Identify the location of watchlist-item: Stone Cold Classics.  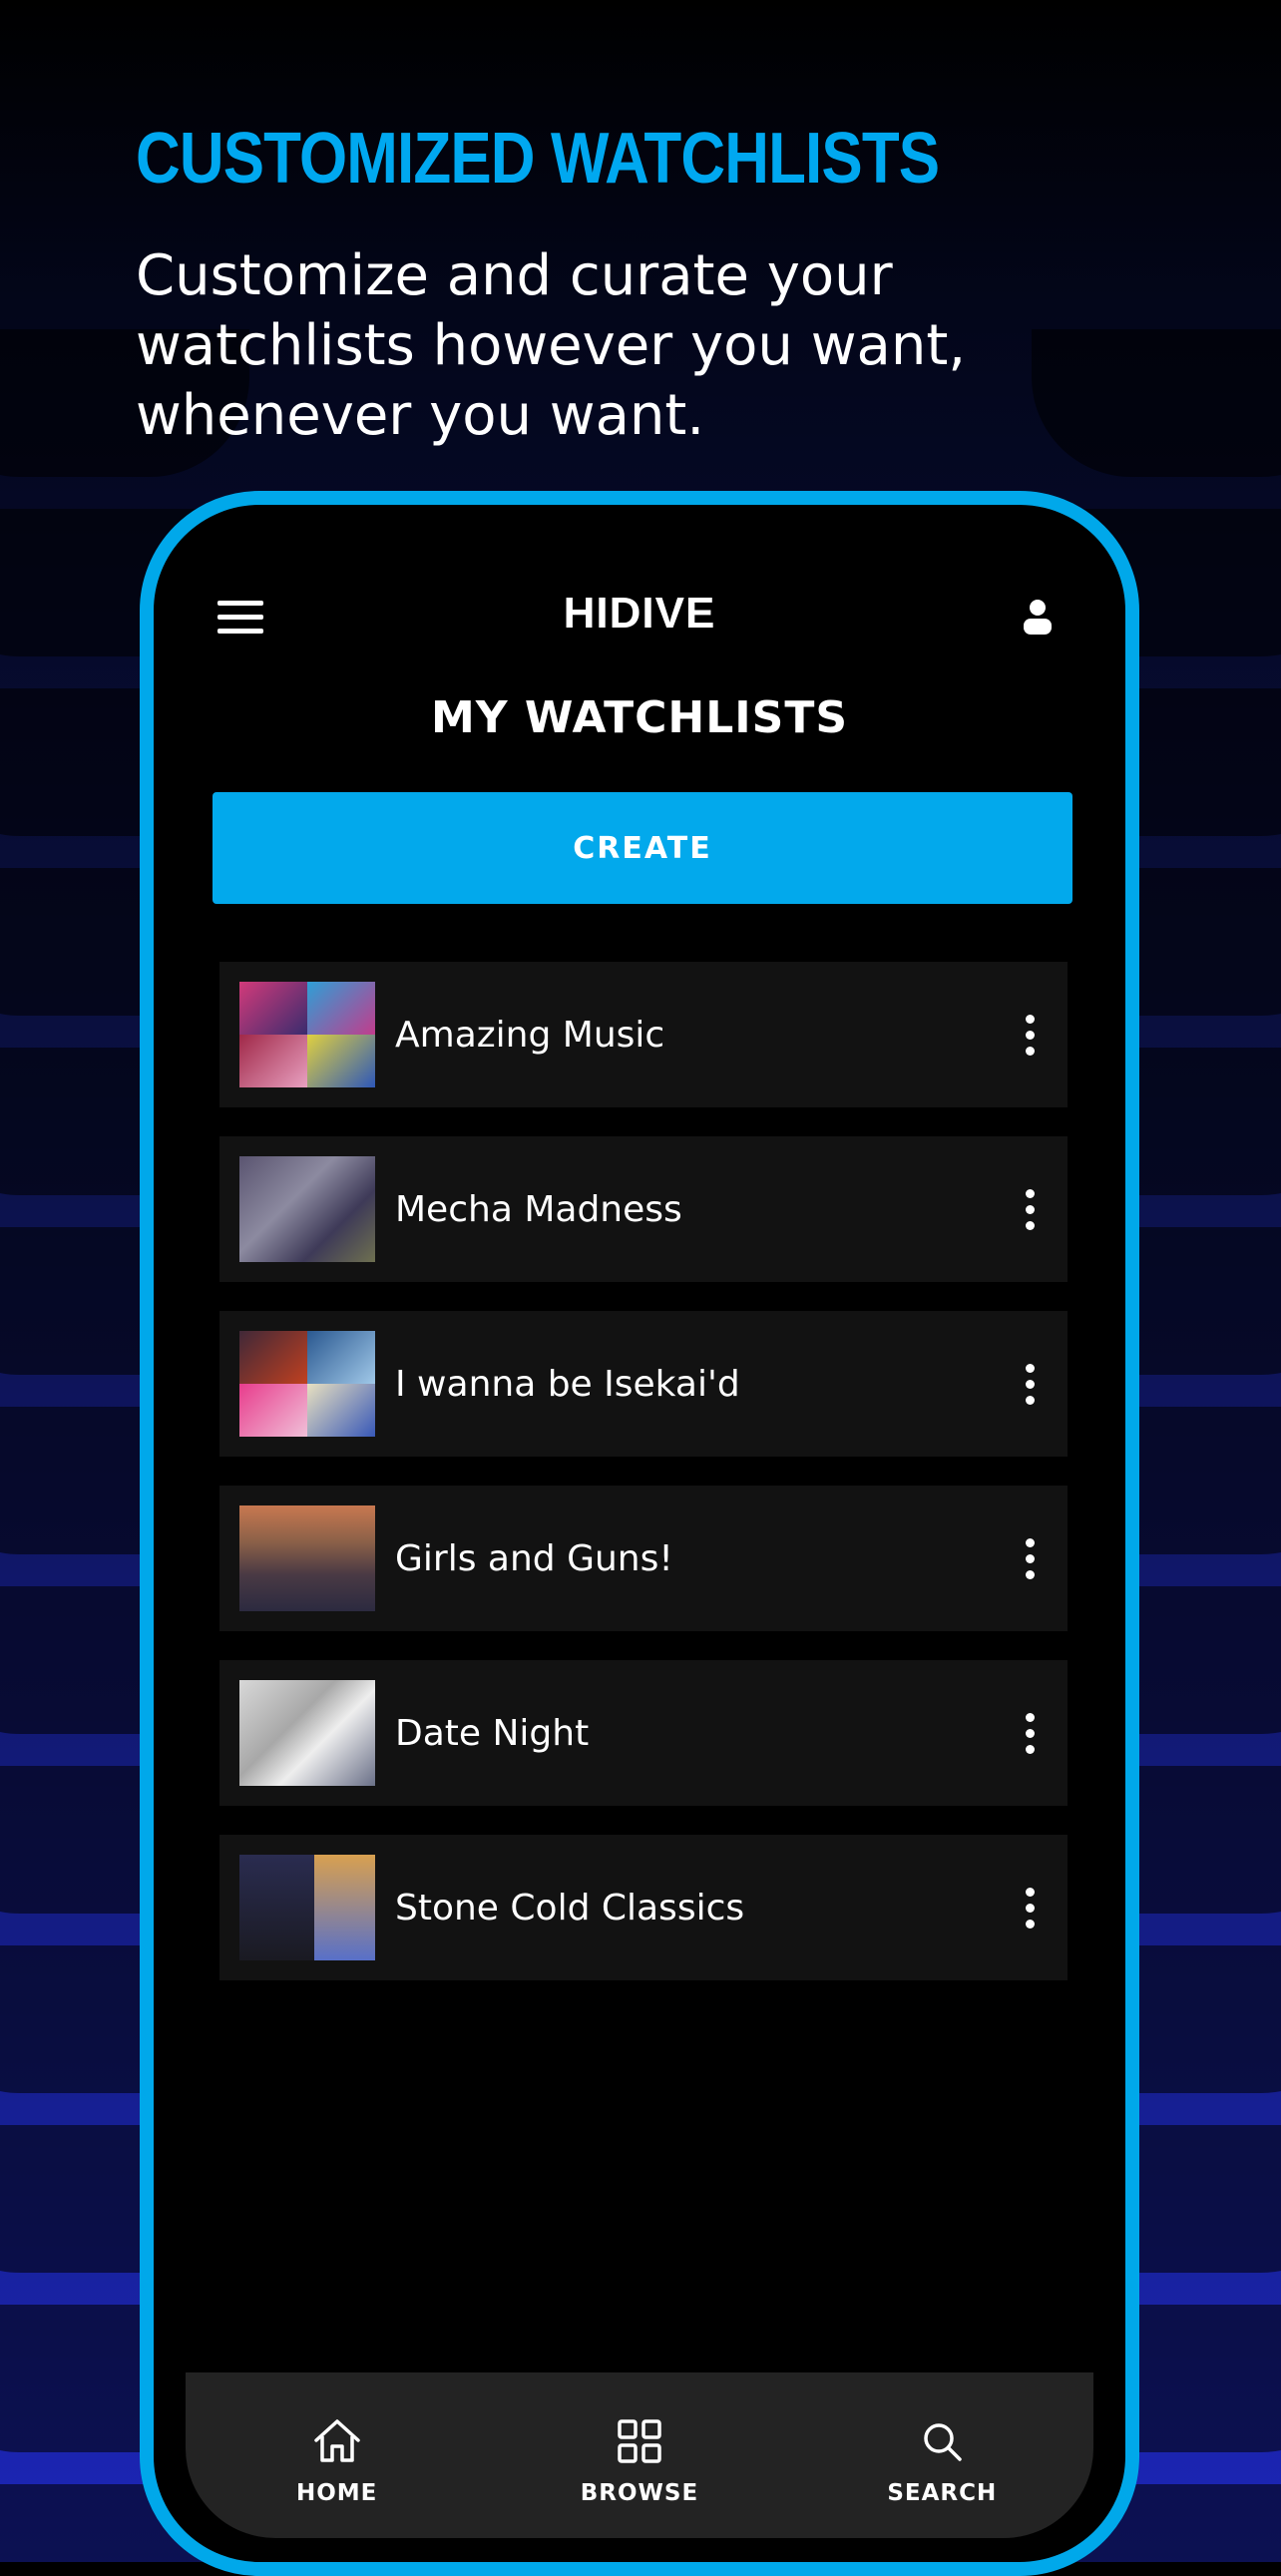
(643, 1907).